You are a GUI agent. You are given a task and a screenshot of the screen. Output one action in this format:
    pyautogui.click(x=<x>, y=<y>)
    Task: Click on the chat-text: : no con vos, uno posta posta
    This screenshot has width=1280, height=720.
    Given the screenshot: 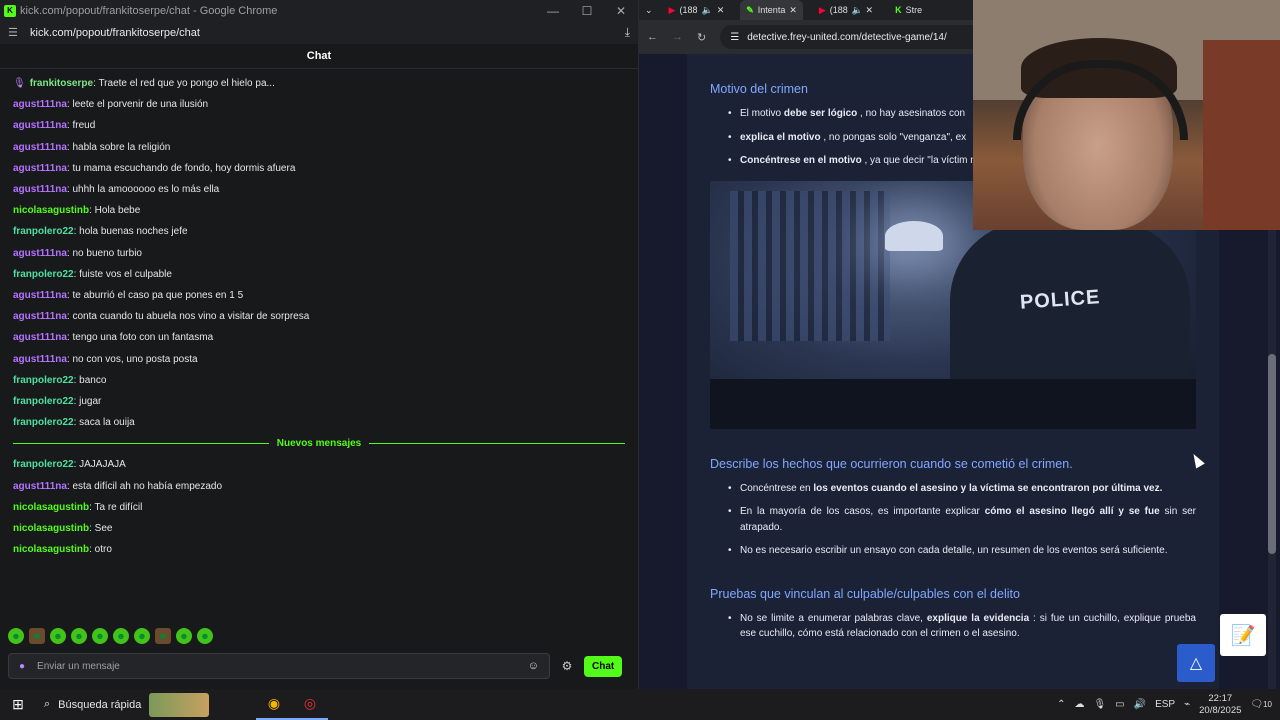 What is the action you would take?
    pyautogui.click(x=132, y=359)
    